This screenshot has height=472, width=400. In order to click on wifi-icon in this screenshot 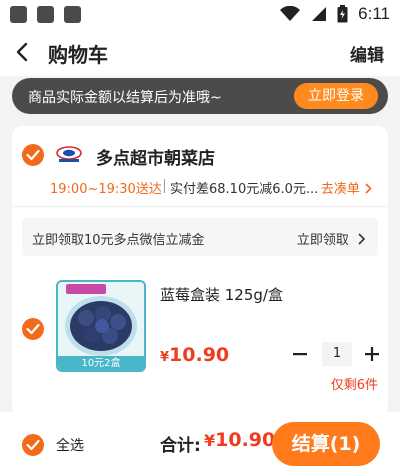, I will do `click(290, 13)`.